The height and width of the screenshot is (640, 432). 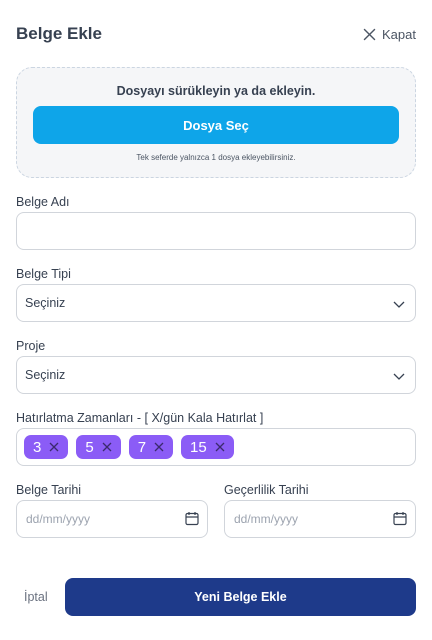 I want to click on close-icon, so click(x=369, y=34).